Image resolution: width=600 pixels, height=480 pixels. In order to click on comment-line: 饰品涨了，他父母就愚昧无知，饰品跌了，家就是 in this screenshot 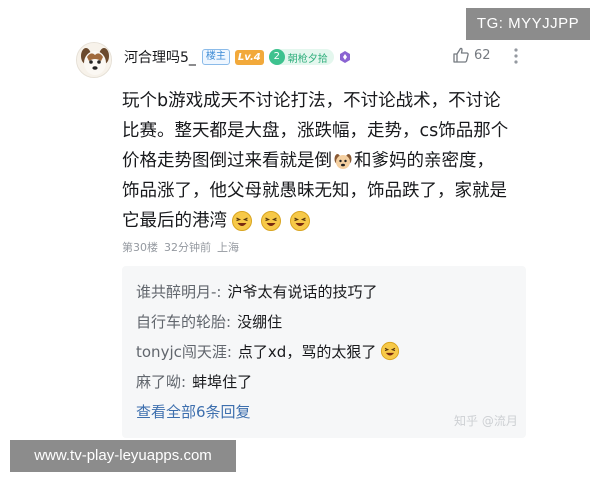, I will do `click(314, 191)`.